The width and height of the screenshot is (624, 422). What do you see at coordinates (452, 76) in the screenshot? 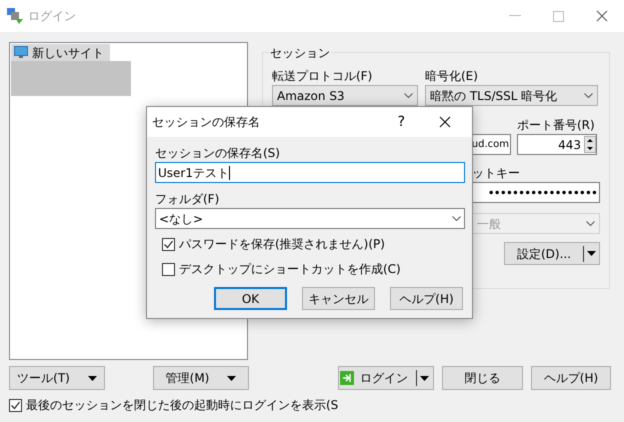
I see `field-label: 暗号化(E)` at bounding box center [452, 76].